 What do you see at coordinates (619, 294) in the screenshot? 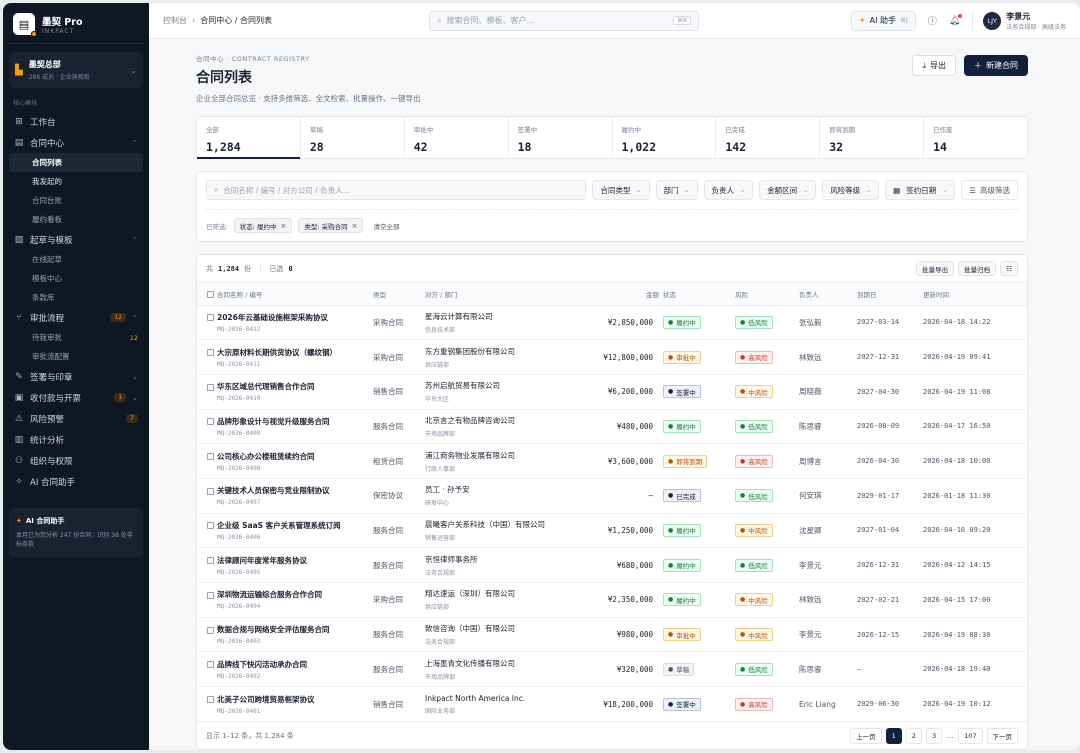
I see `column-header-amount: 金额` at bounding box center [619, 294].